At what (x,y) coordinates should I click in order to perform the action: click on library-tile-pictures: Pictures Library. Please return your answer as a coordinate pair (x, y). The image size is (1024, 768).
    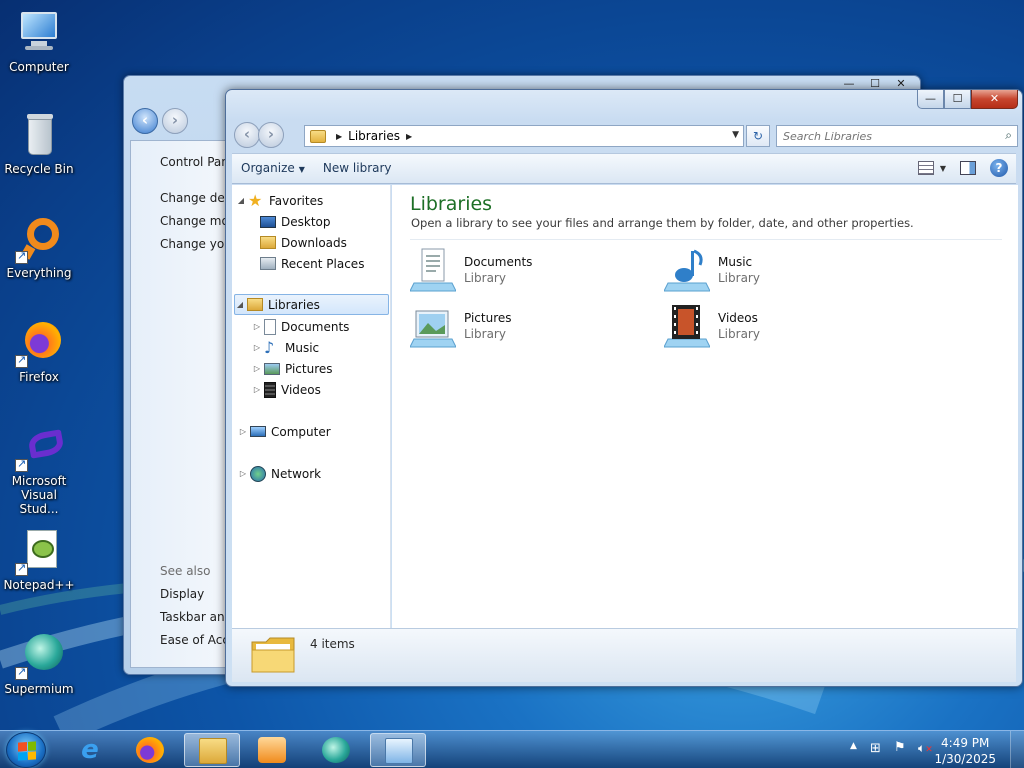
    Looking at the image, I should click on (520, 327).